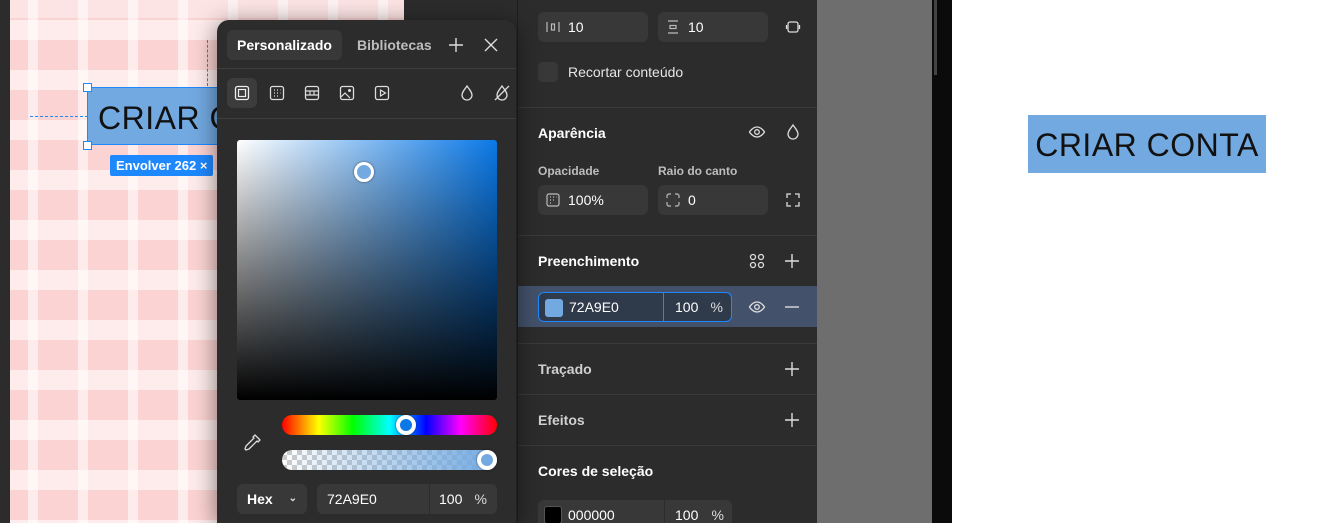  Describe the element at coordinates (935, 37) in the screenshot. I see `scrollbar-thumb` at that location.